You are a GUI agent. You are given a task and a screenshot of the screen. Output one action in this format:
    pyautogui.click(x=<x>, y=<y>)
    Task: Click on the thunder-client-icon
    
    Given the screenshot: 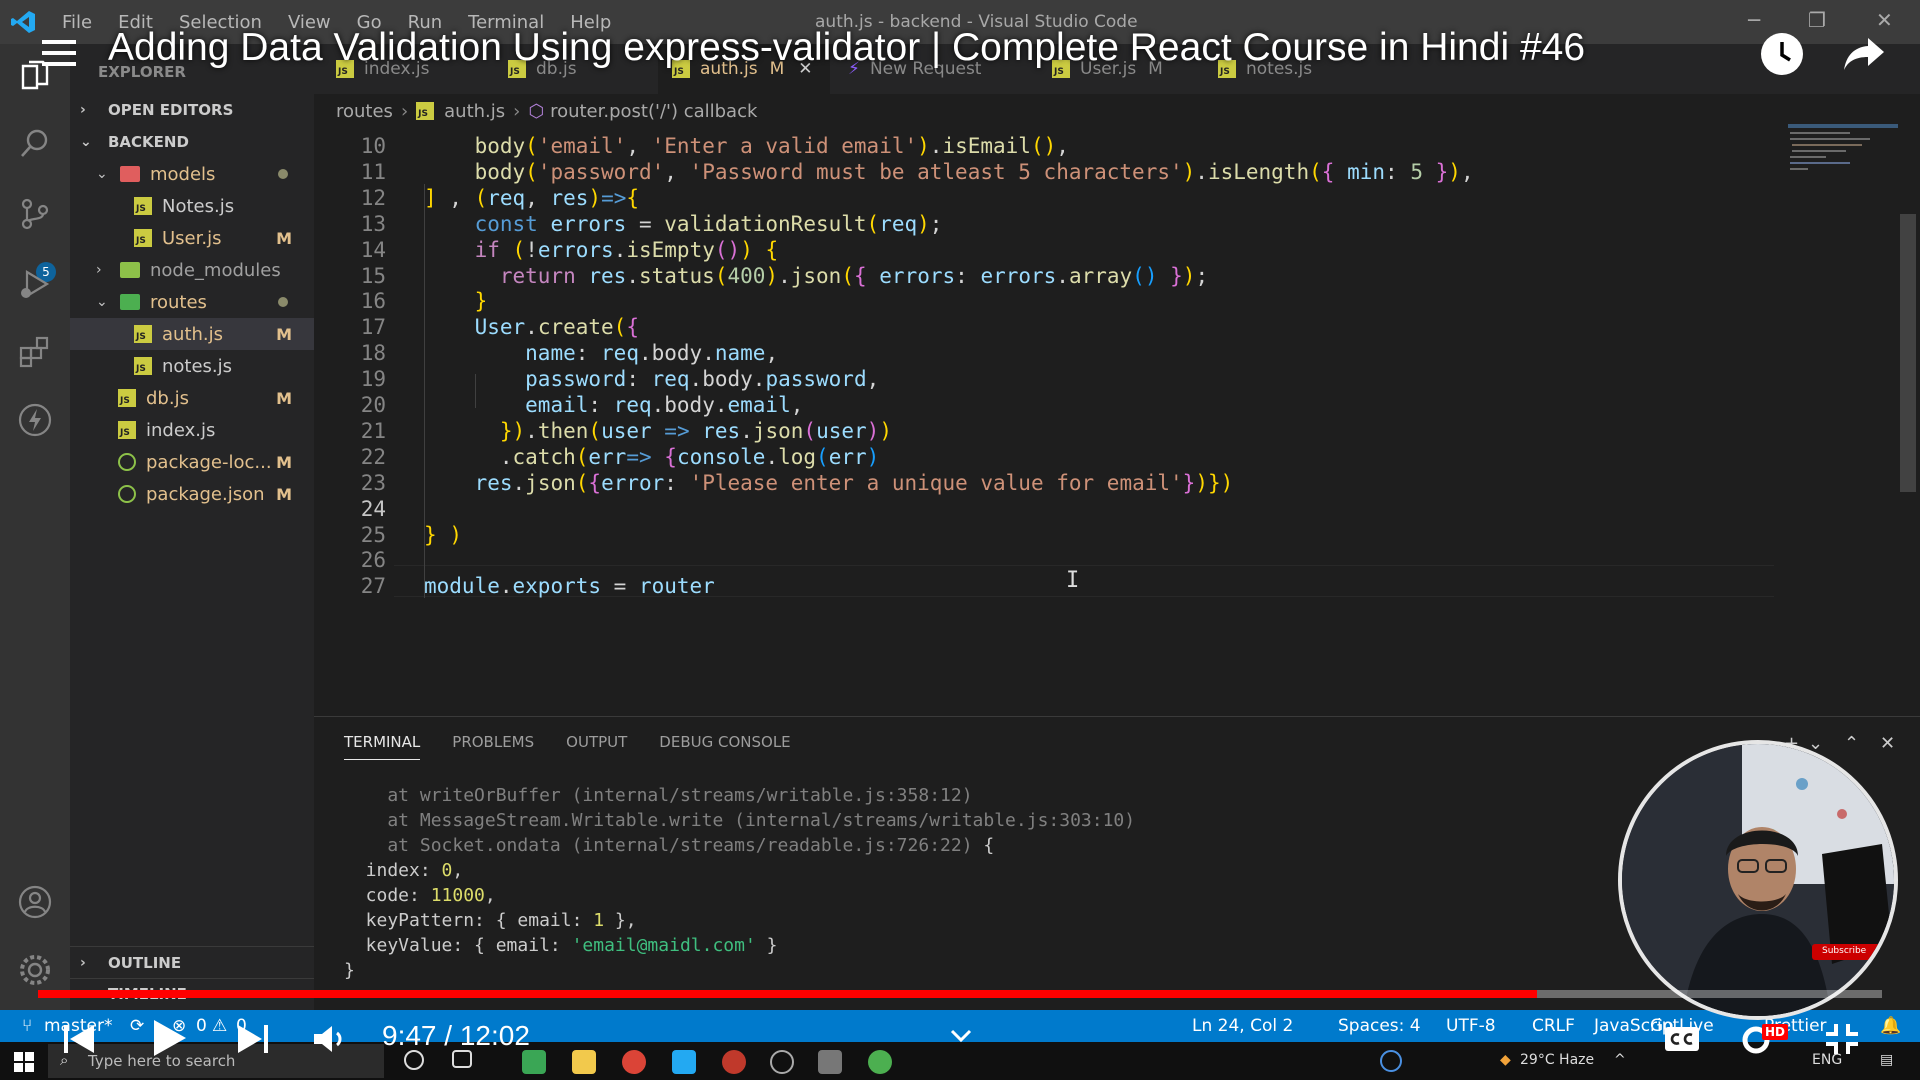 What is the action you would take?
    pyautogui.click(x=35, y=420)
    